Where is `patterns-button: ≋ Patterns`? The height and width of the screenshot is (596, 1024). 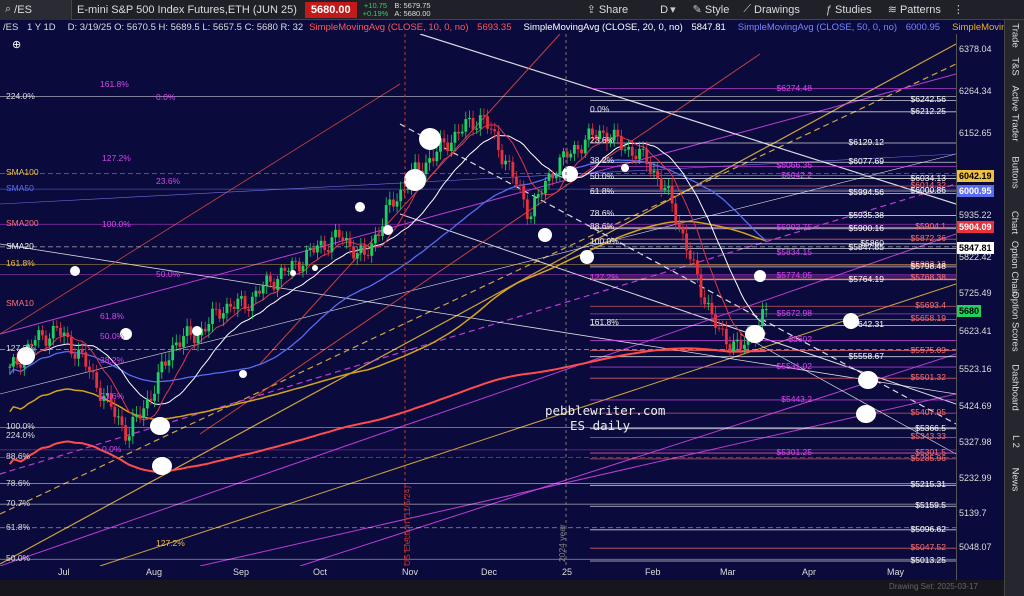
patterns-button: ≋ Patterns is located at coordinates (914, 10).